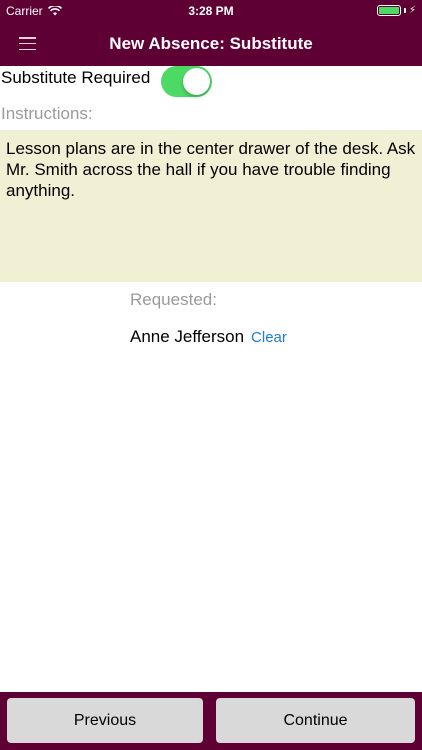 The height and width of the screenshot is (750, 422). Describe the element at coordinates (404, 10) in the screenshot. I see `battery-tip` at that location.